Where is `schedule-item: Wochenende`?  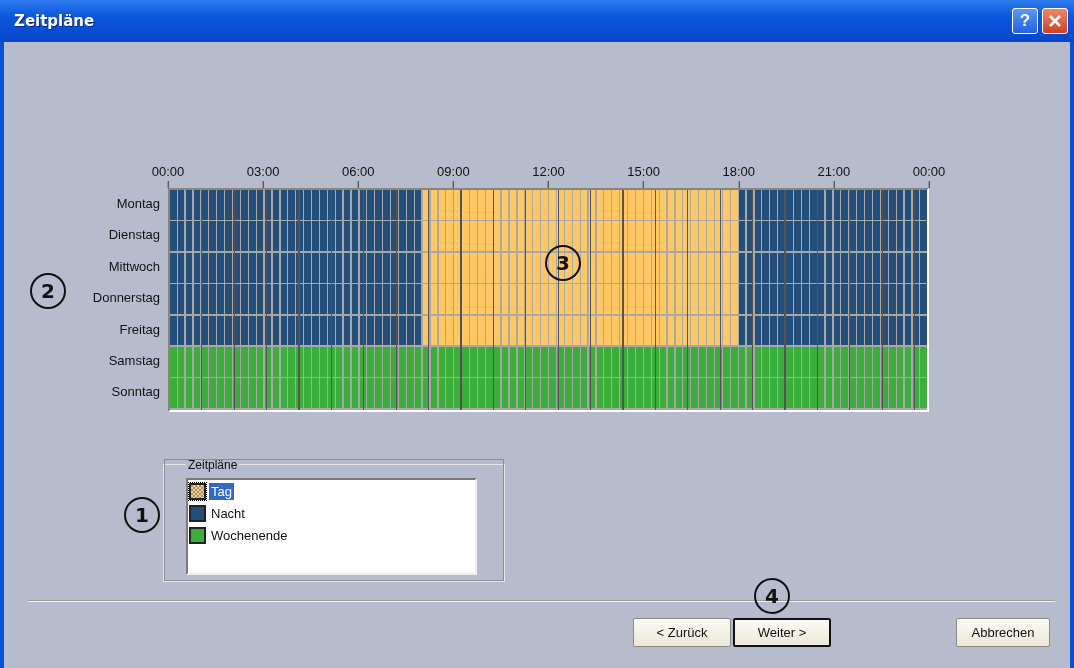 schedule-item: Wochenende is located at coordinates (249, 536).